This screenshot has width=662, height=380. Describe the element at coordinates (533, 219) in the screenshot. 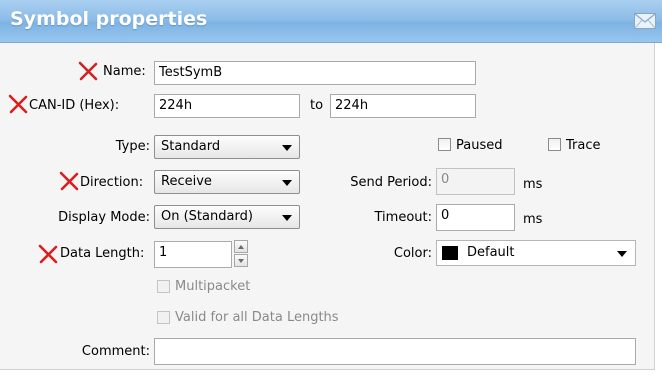

I see `timeout-unit: ms` at that location.